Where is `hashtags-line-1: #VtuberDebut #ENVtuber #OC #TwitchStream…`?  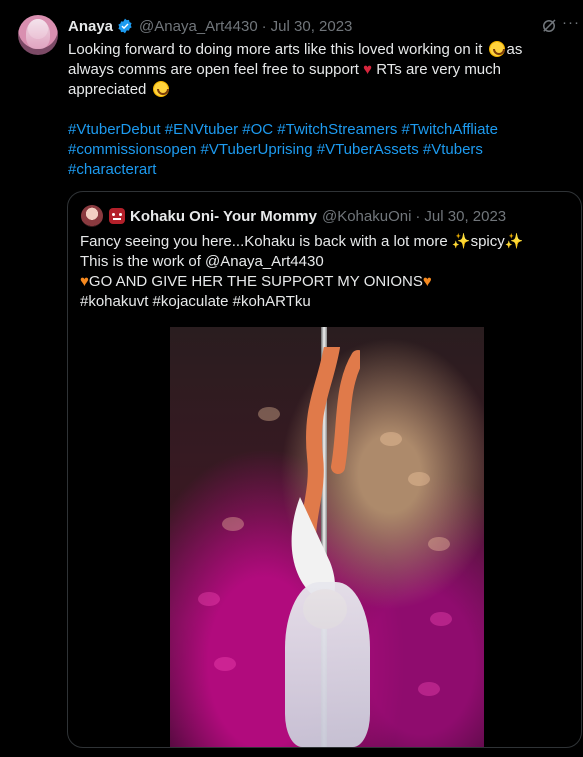 hashtags-line-1: #VtuberDebut #ENVtuber #OC #TwitchStream… is located at coordinates (303, 130).